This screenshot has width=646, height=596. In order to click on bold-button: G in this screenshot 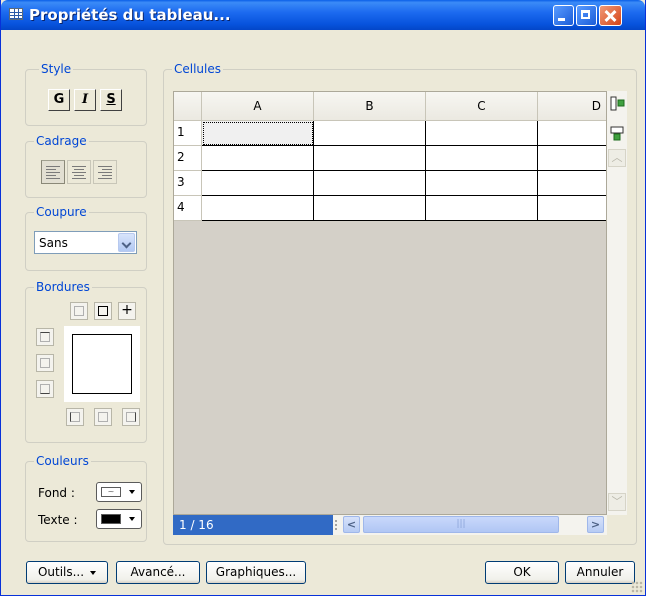, I will do `click(59, 100)`.